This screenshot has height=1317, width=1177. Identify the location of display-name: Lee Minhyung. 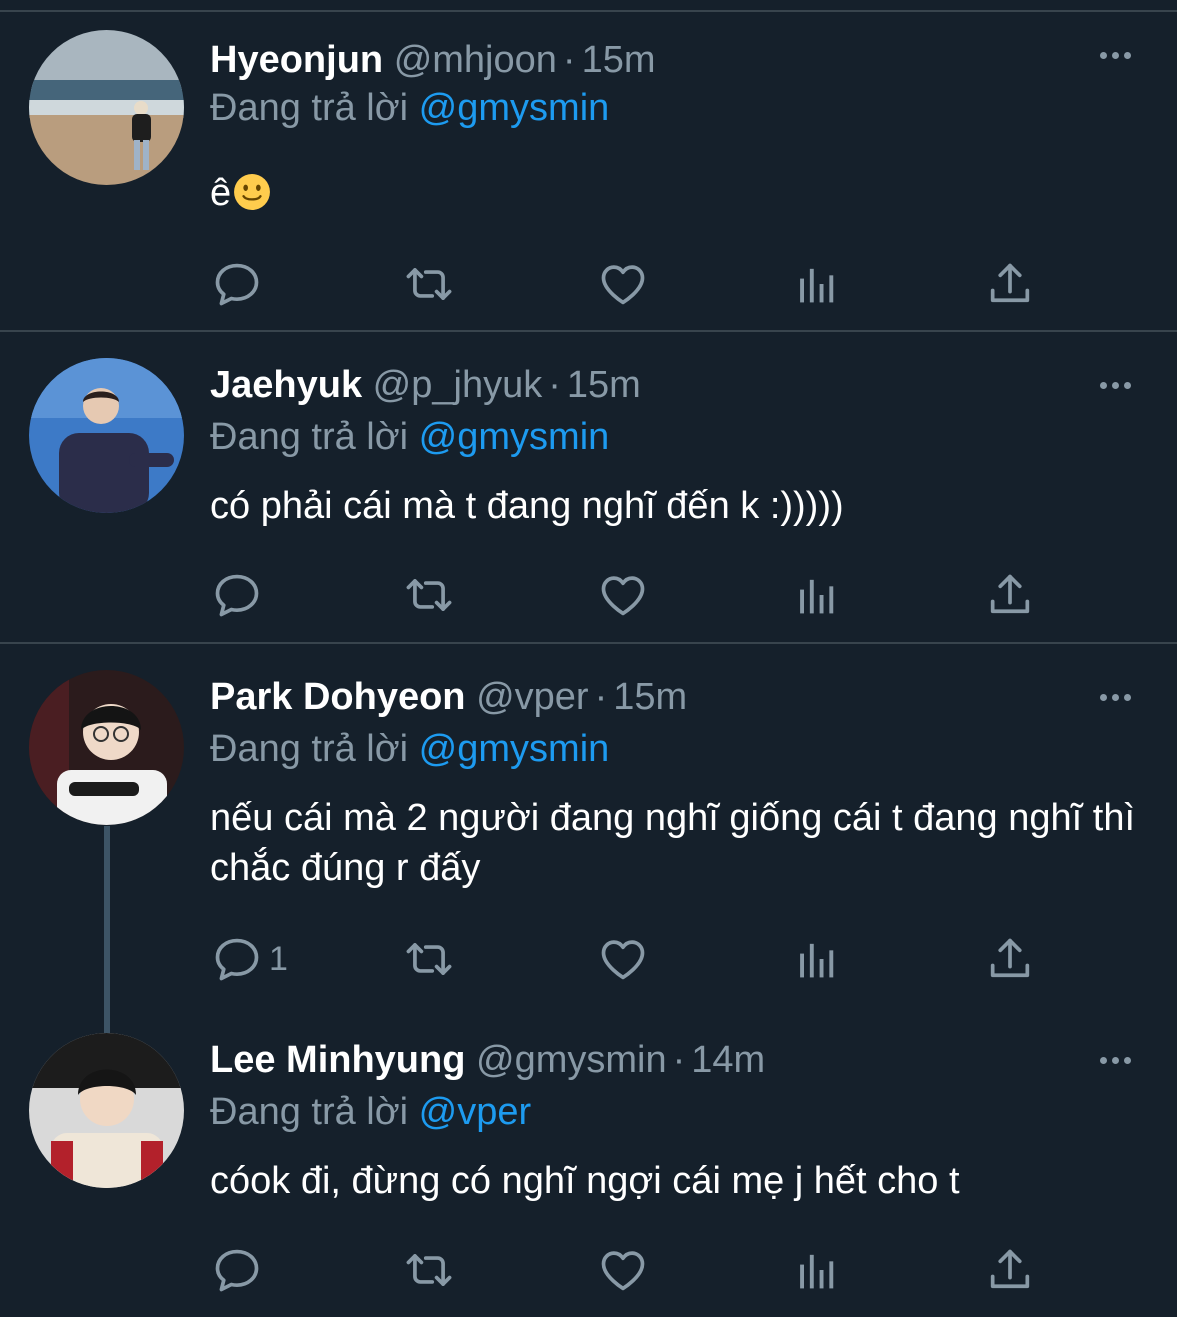
(337, 1060).